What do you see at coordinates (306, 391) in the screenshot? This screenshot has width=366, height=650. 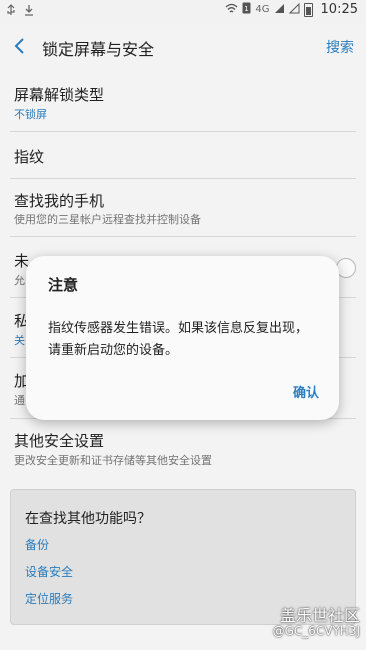 I see `ok-button: 确认` at bounding box center [306, 391].